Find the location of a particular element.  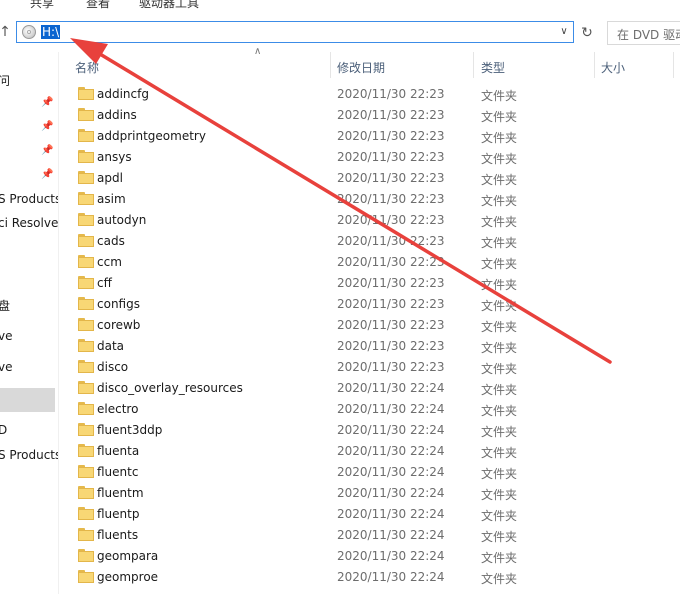

tab-view: 查看 is located at coordinates (98, 5).